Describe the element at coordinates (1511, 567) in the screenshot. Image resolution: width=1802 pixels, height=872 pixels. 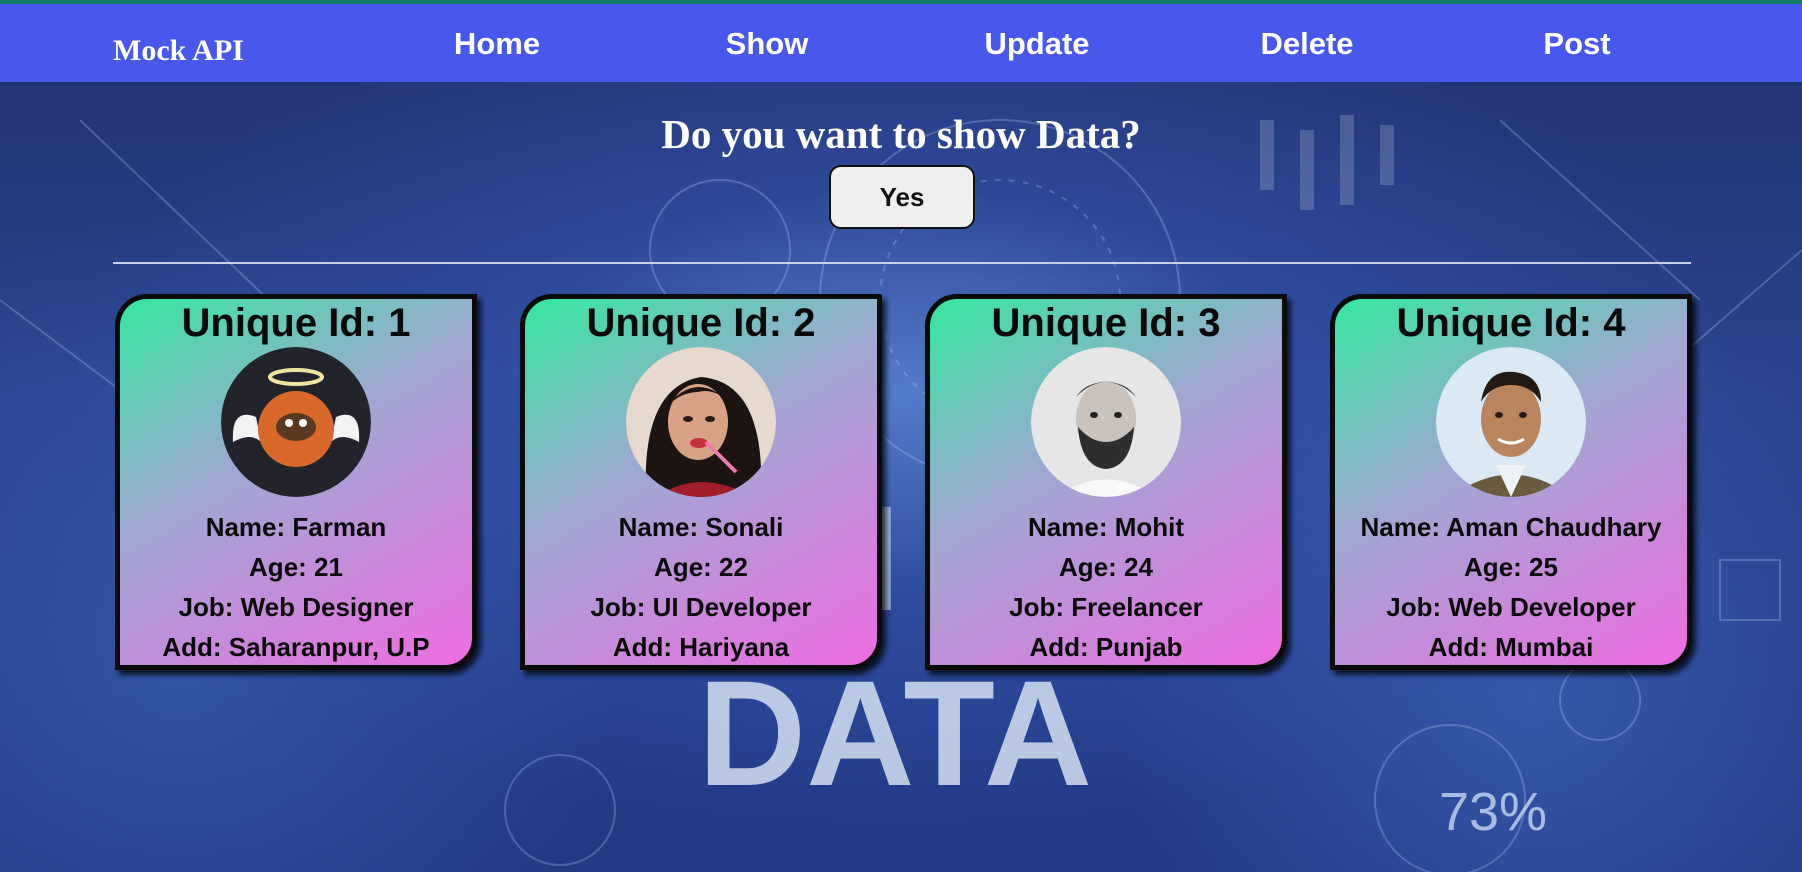
I see `card-age: Age: 25` at that location.